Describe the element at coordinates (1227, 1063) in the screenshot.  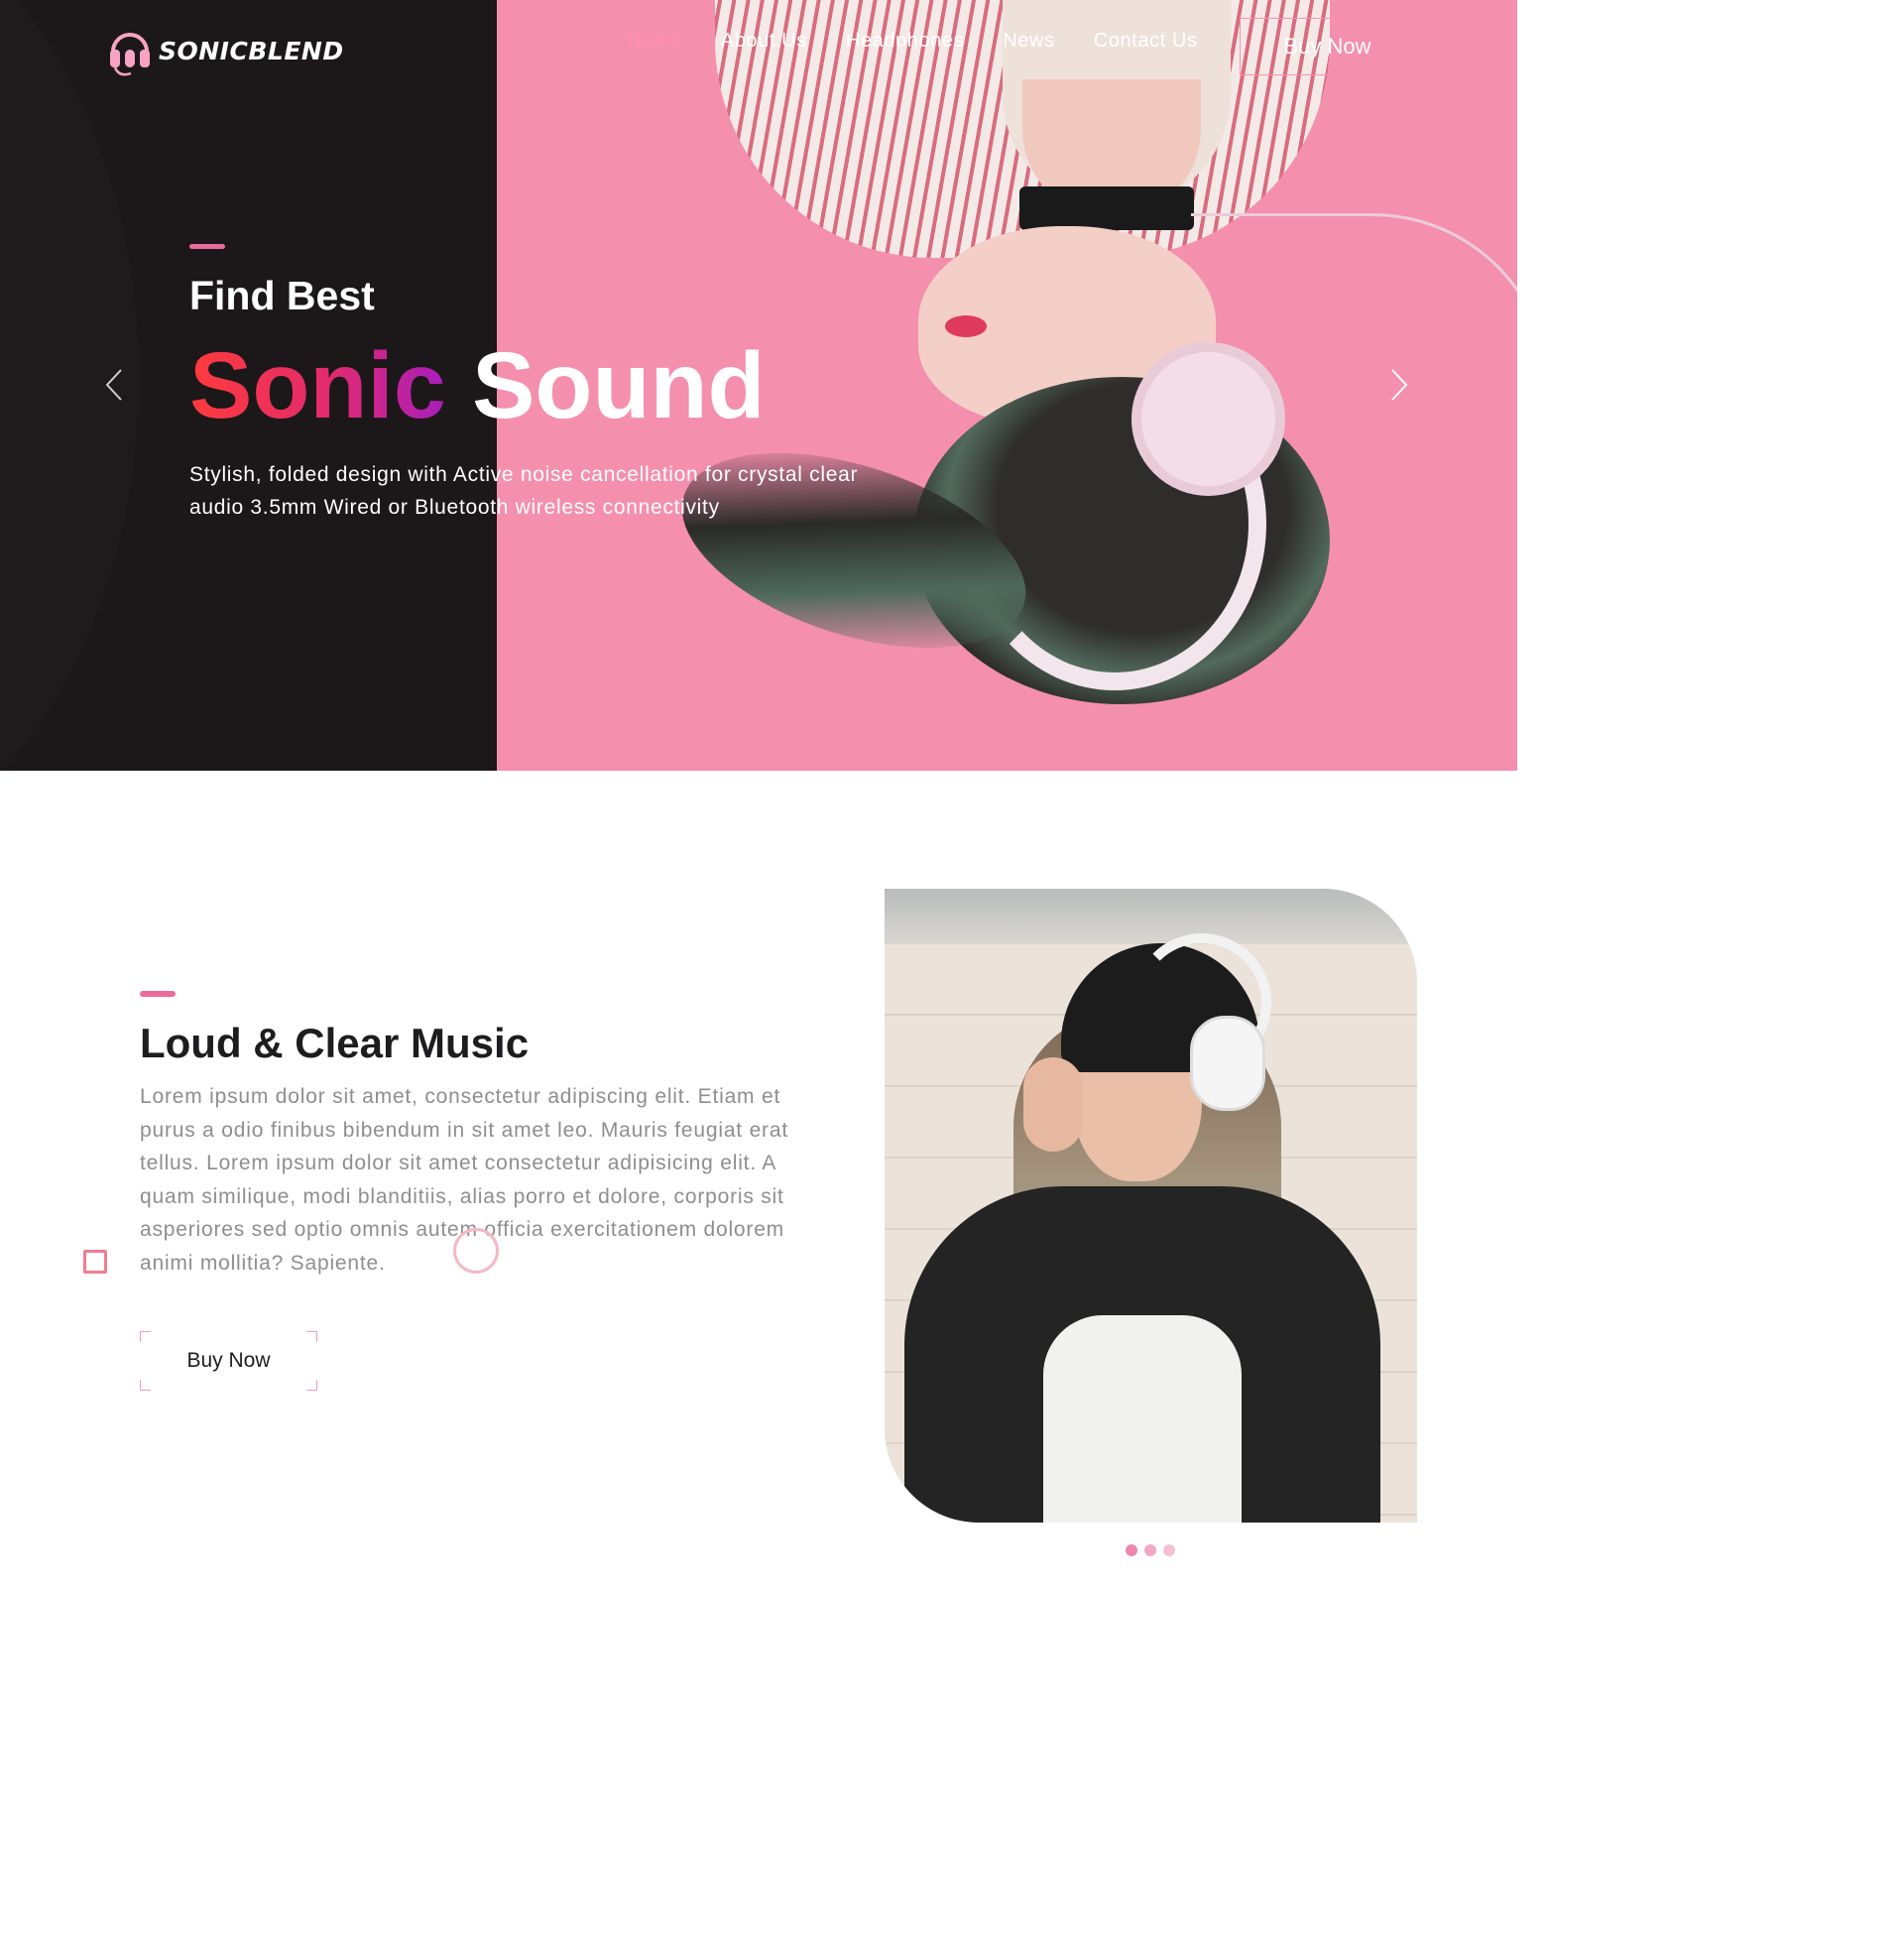
I see `about-image-headphone-cup` at that location.